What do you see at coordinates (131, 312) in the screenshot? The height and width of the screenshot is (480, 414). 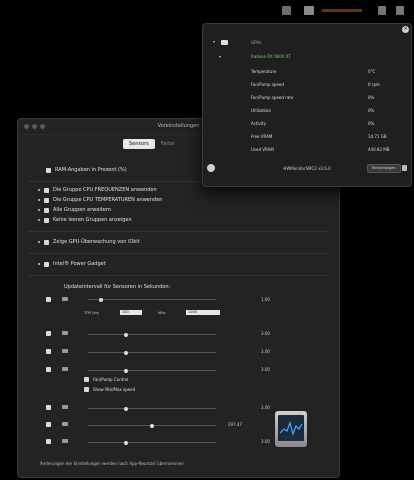 I see `top-input: 100` at bounding box center [131, 312].